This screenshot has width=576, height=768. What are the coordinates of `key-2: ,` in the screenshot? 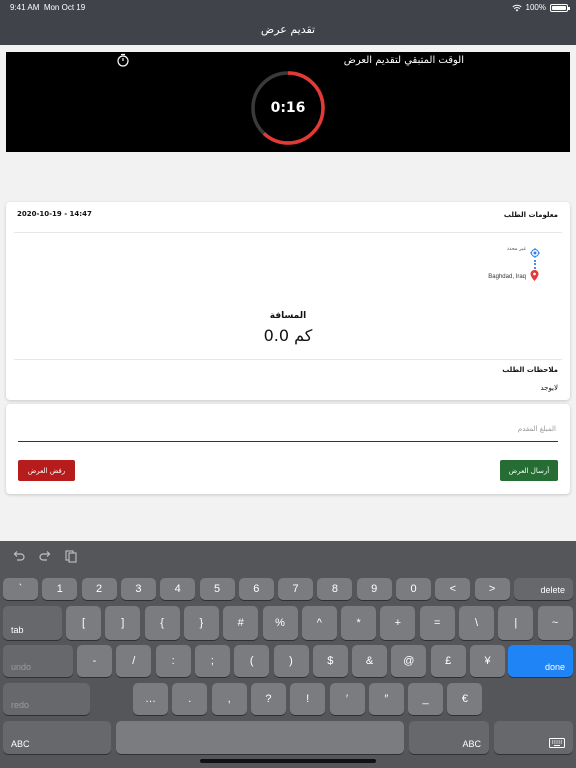 It's located at (229, 699).